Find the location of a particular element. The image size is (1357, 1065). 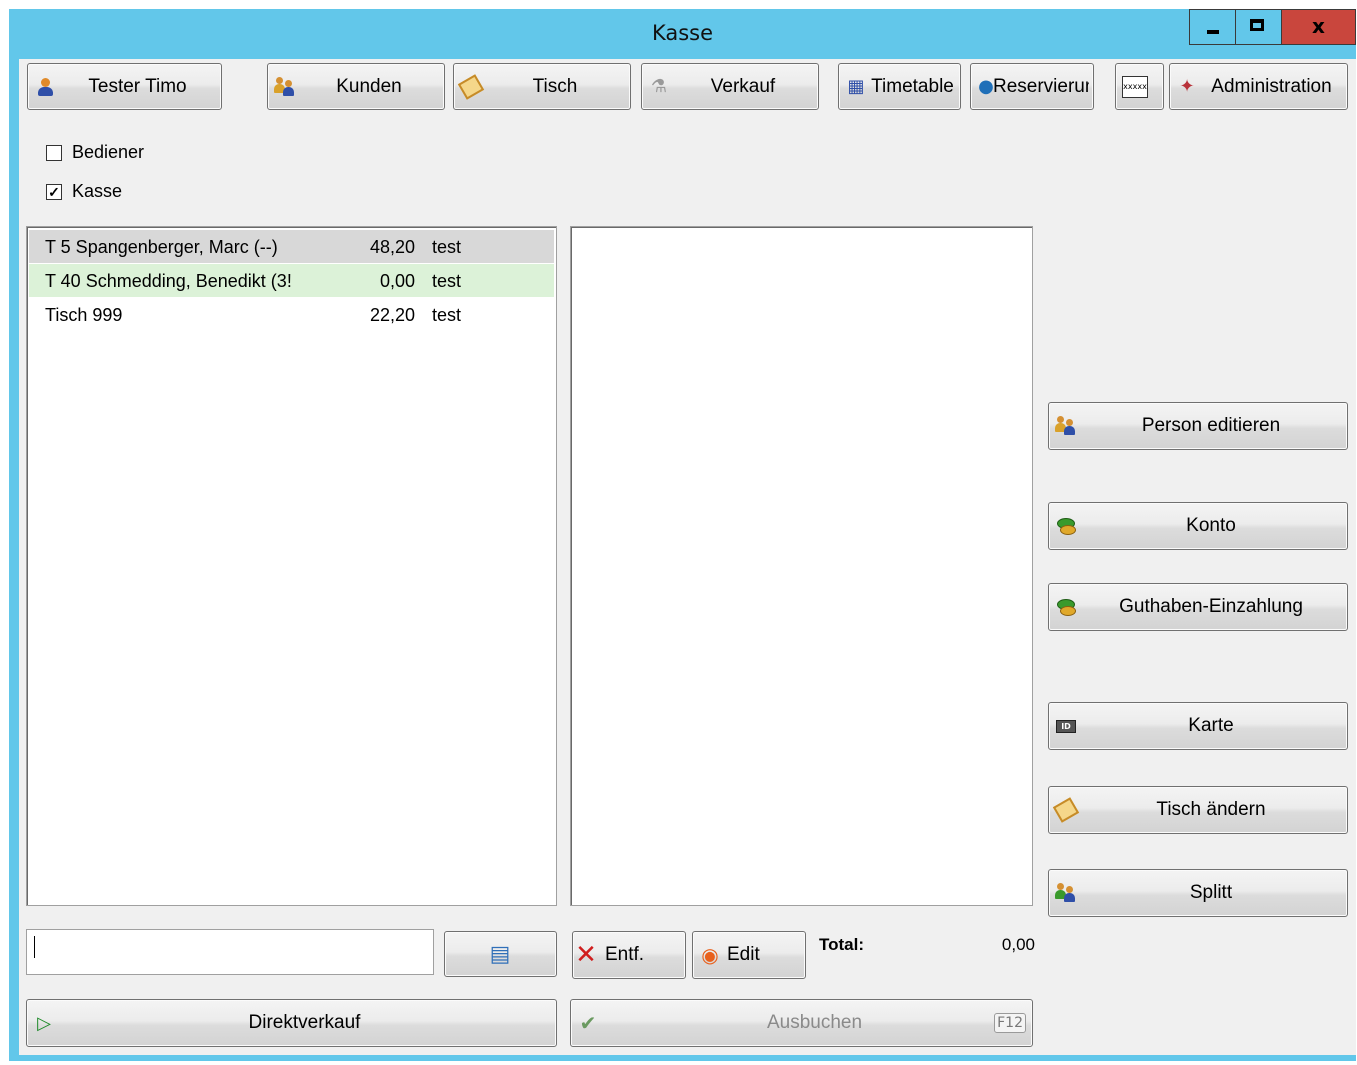

minimize-button is located at coordinates (1212, 27).